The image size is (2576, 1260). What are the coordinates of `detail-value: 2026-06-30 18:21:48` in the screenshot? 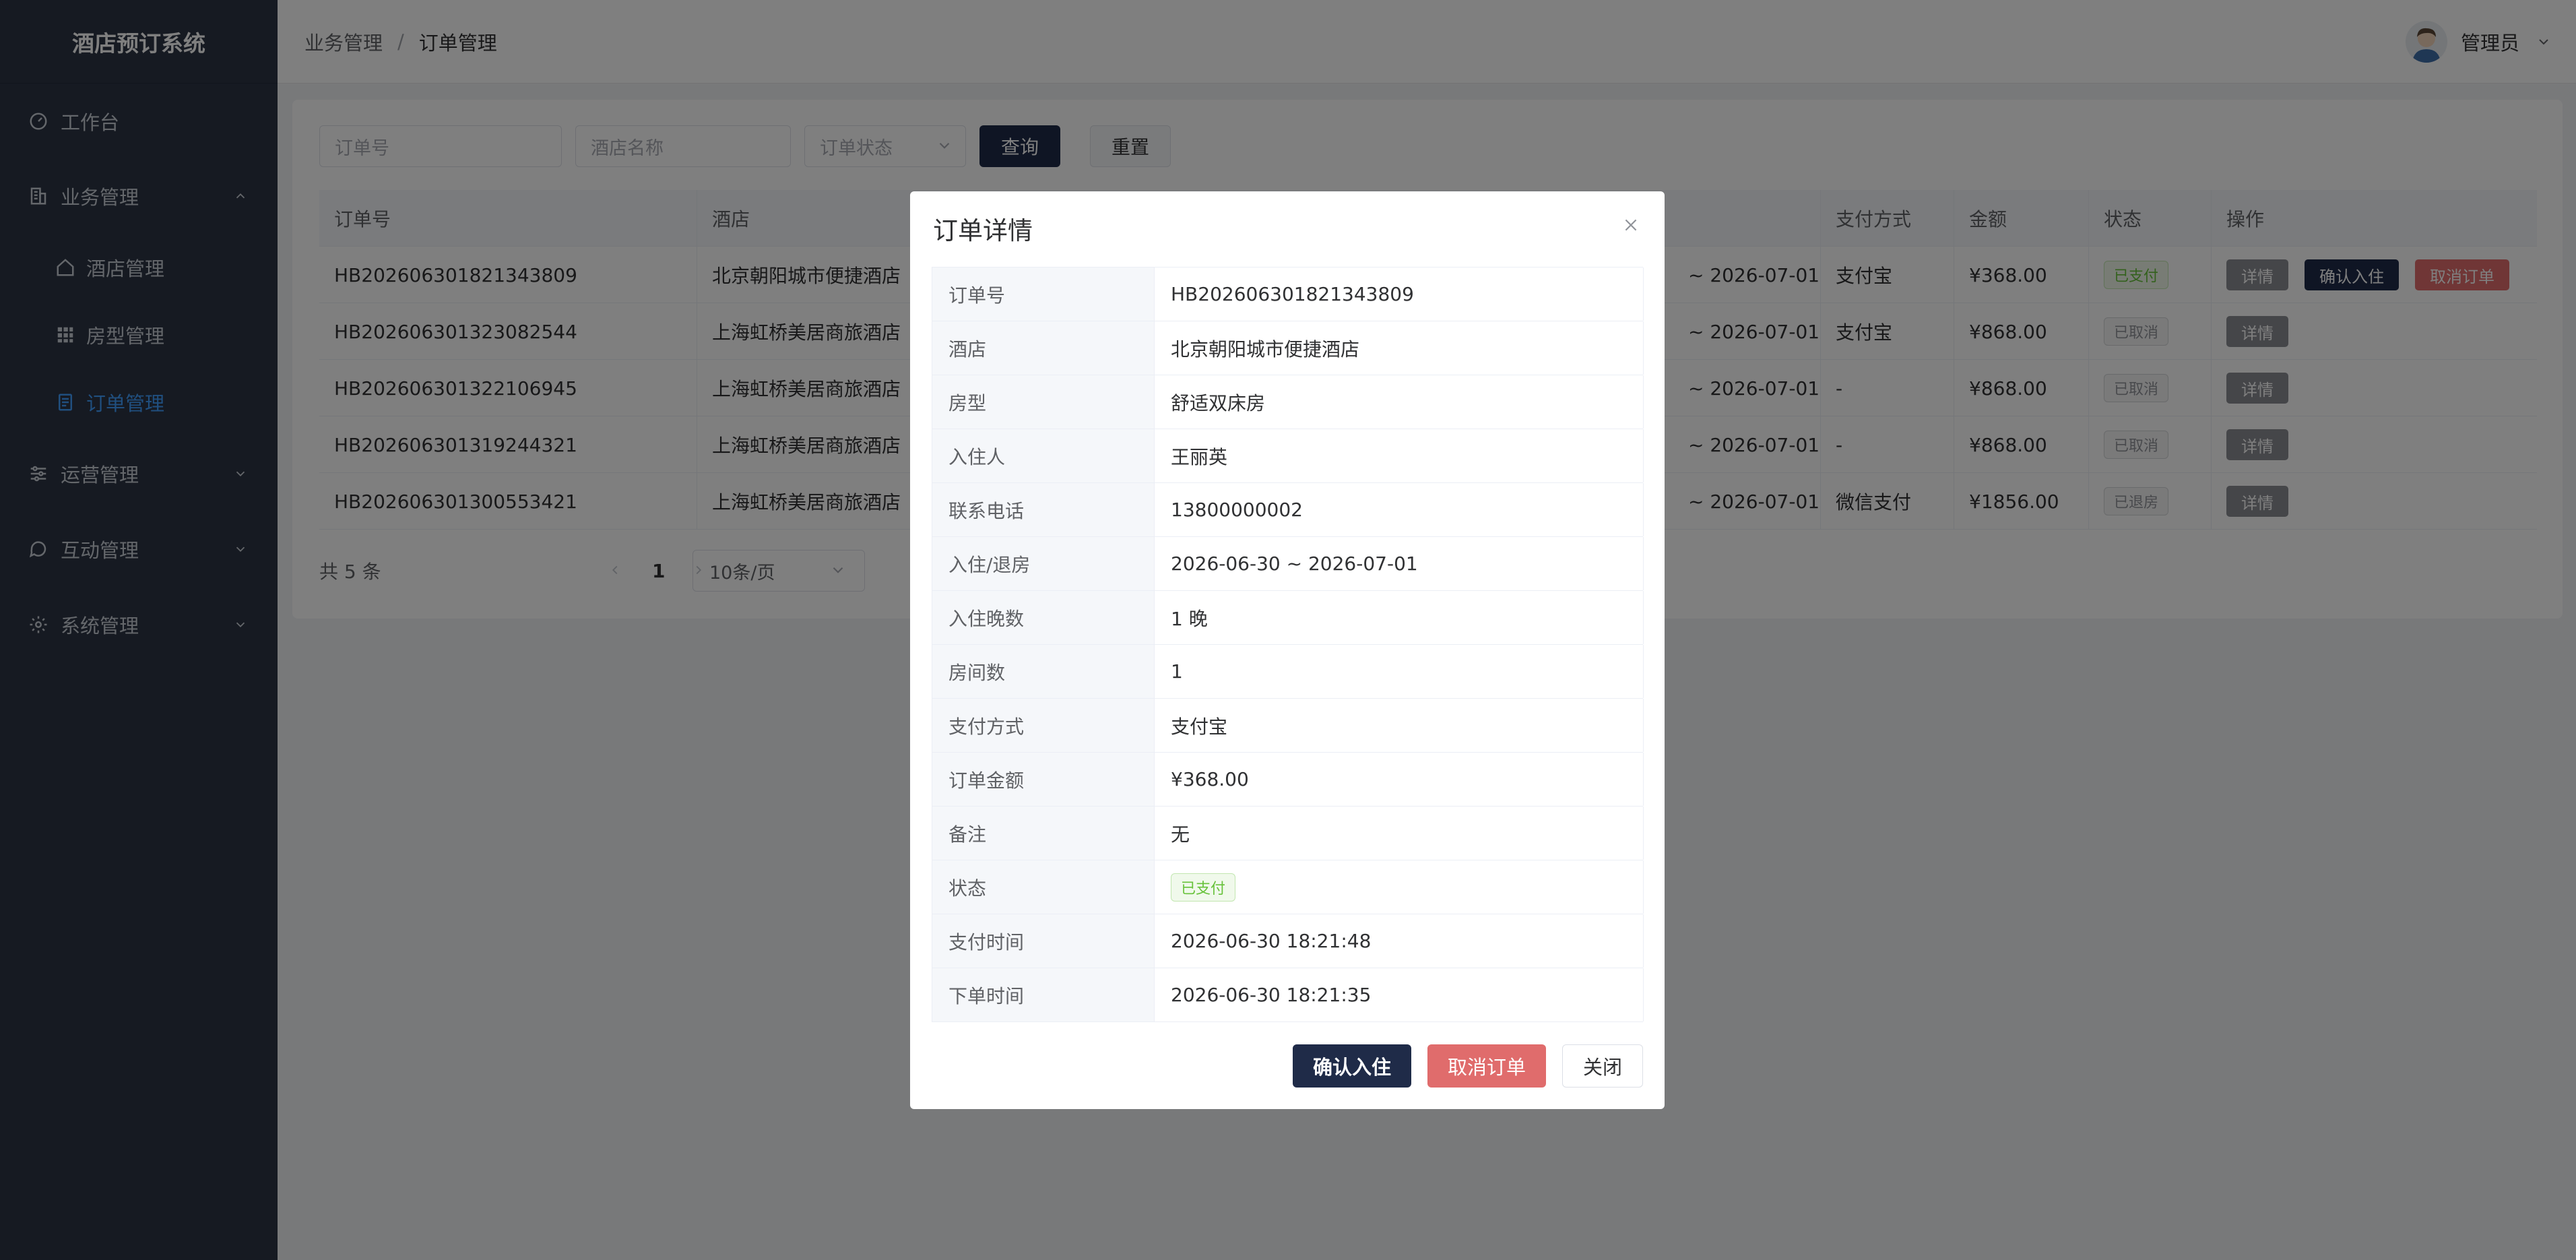 It's located at (1400, 941).